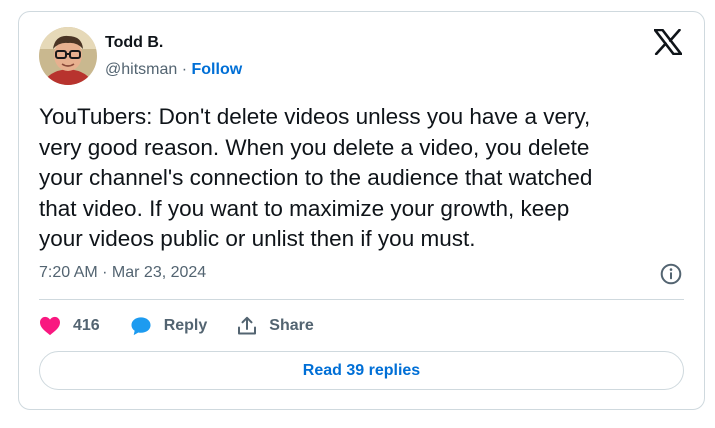 The height and width of the screenshot is (428, 715). What do you see at coordinates (361, 370) in the screenshot?
I see `read-replies-button: Read 39 replies` at bounding box center [361, 370].